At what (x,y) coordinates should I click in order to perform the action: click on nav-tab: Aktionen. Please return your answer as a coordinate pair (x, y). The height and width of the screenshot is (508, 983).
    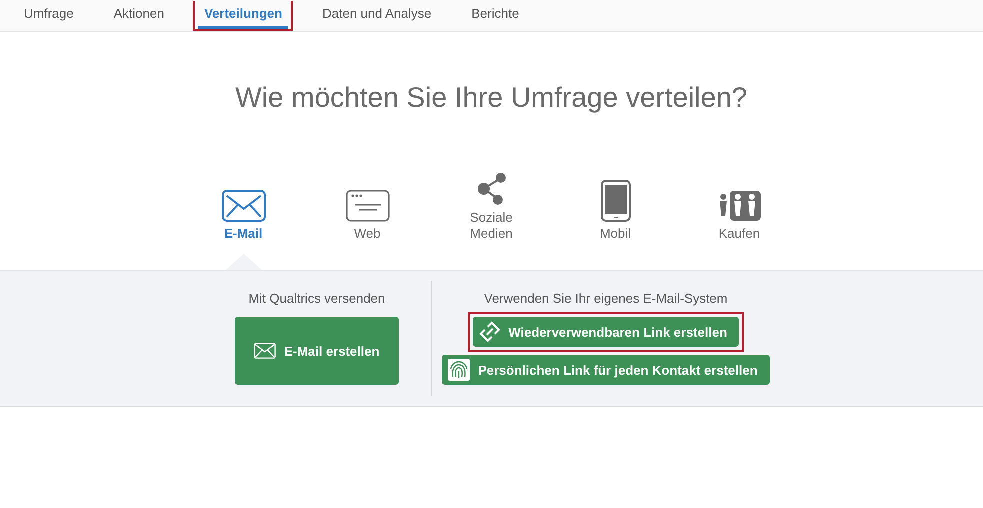
    Looking at the image, I should click on (139, 15).